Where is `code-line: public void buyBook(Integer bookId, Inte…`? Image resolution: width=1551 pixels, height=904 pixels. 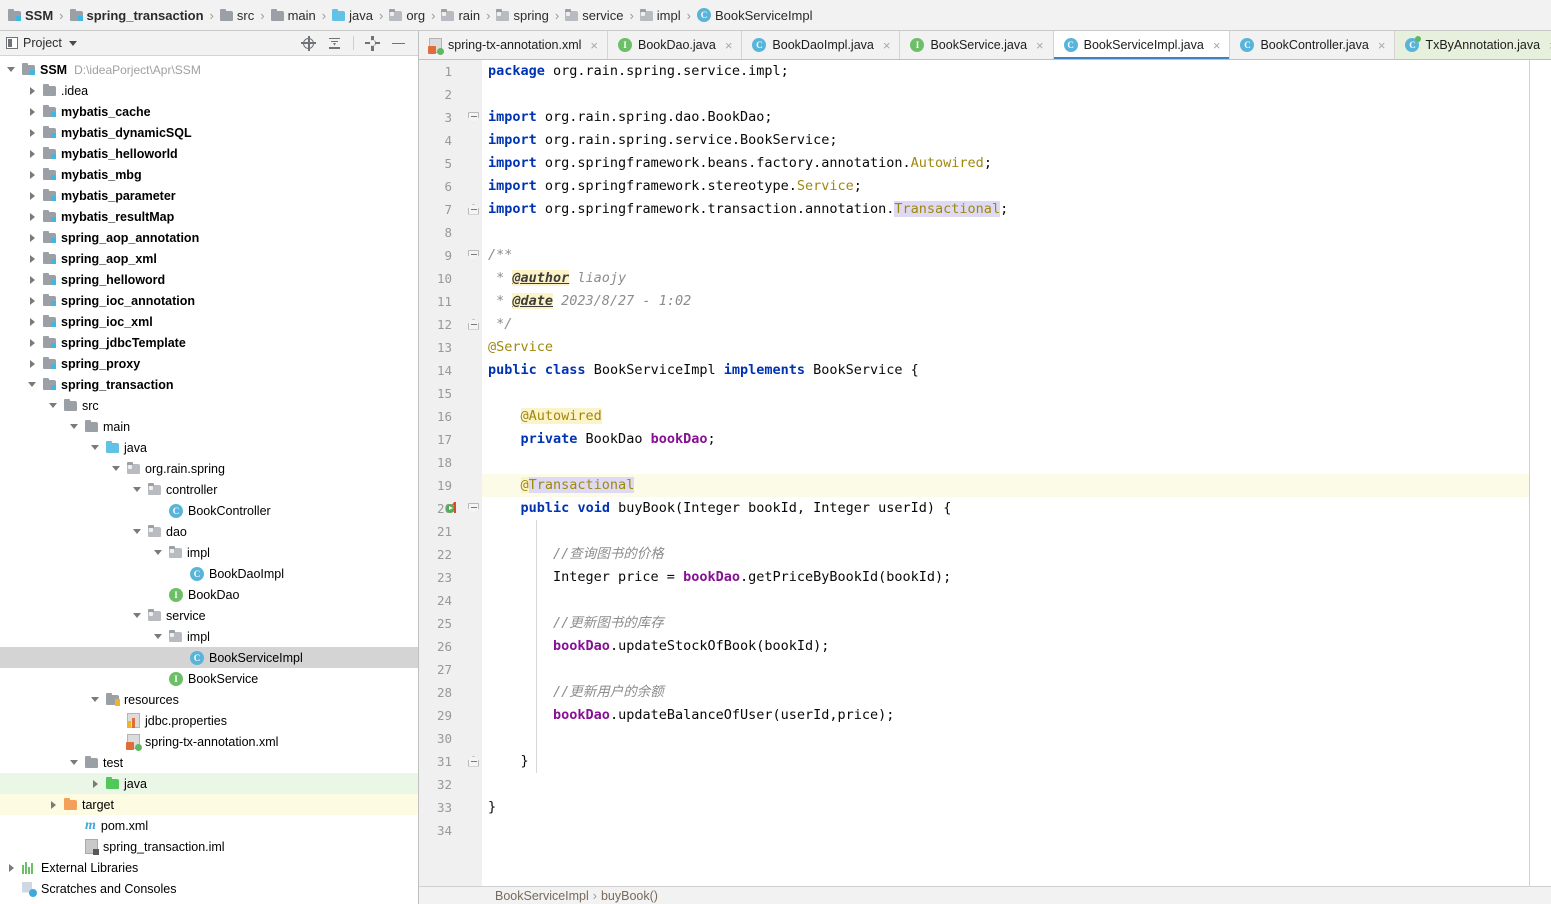 code-line: public void buyBook(Integer bookId, Inte… is located at coordinates (1008, 508).